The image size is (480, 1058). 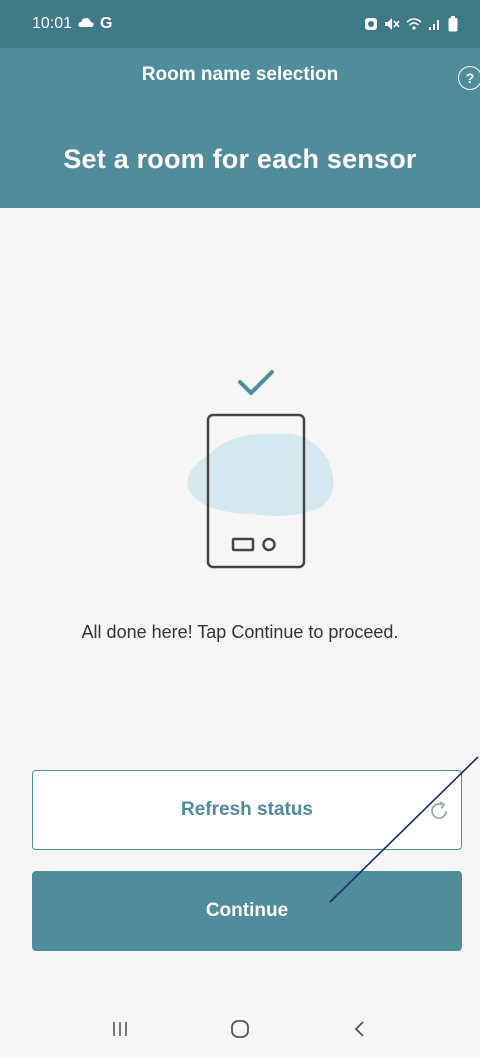 I want to click on battery-icon, so click(x=453, y=24).